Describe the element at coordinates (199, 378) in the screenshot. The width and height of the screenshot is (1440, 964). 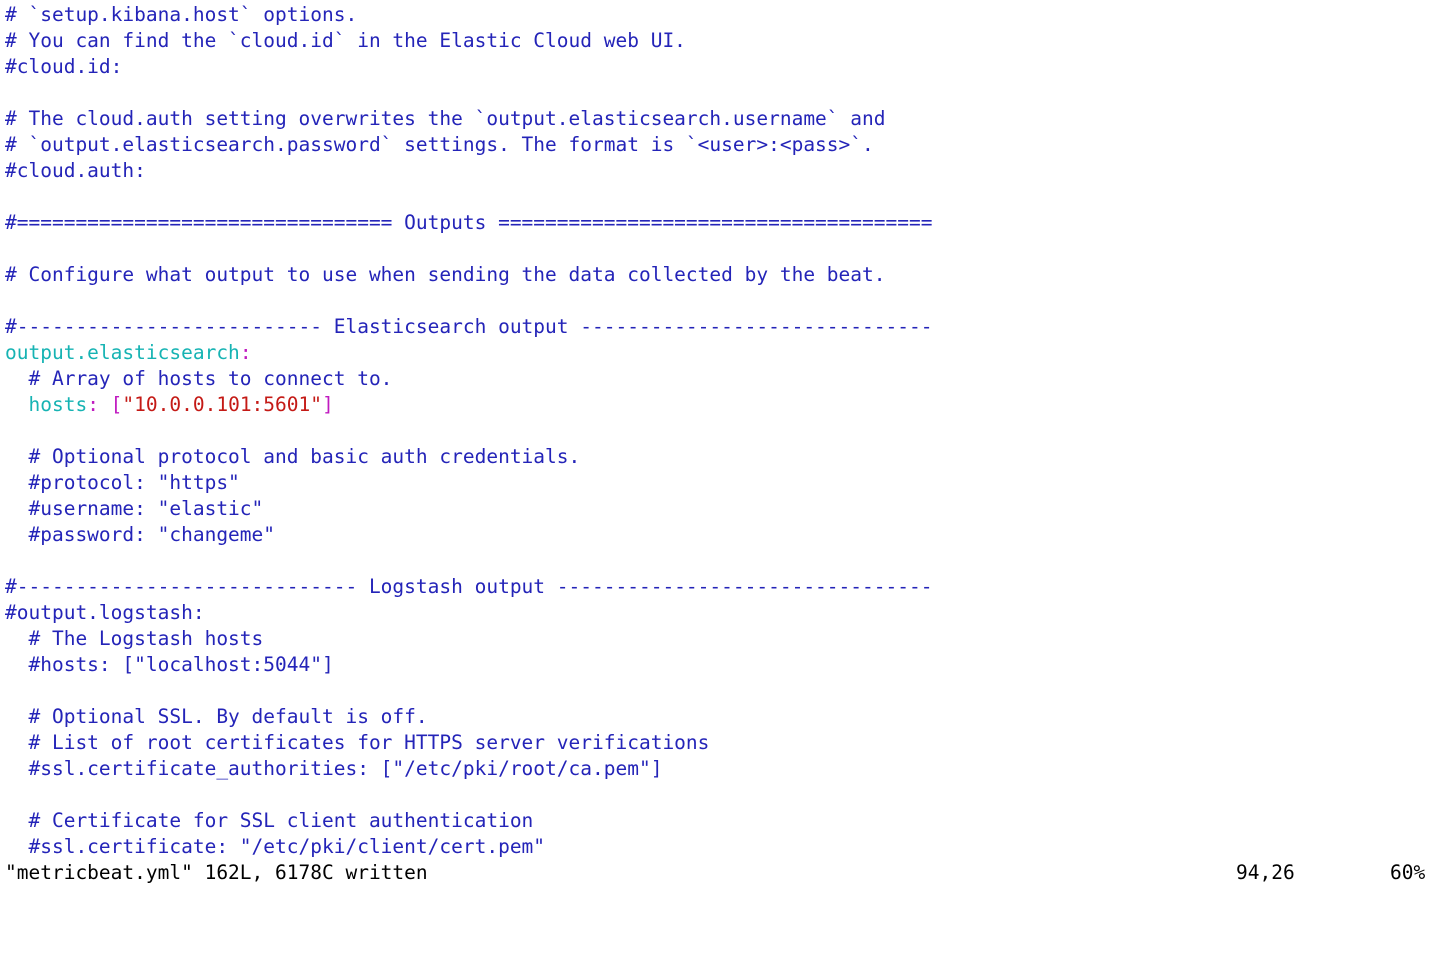
I see `code-line: # Array of hosts to connect to.` at that location.